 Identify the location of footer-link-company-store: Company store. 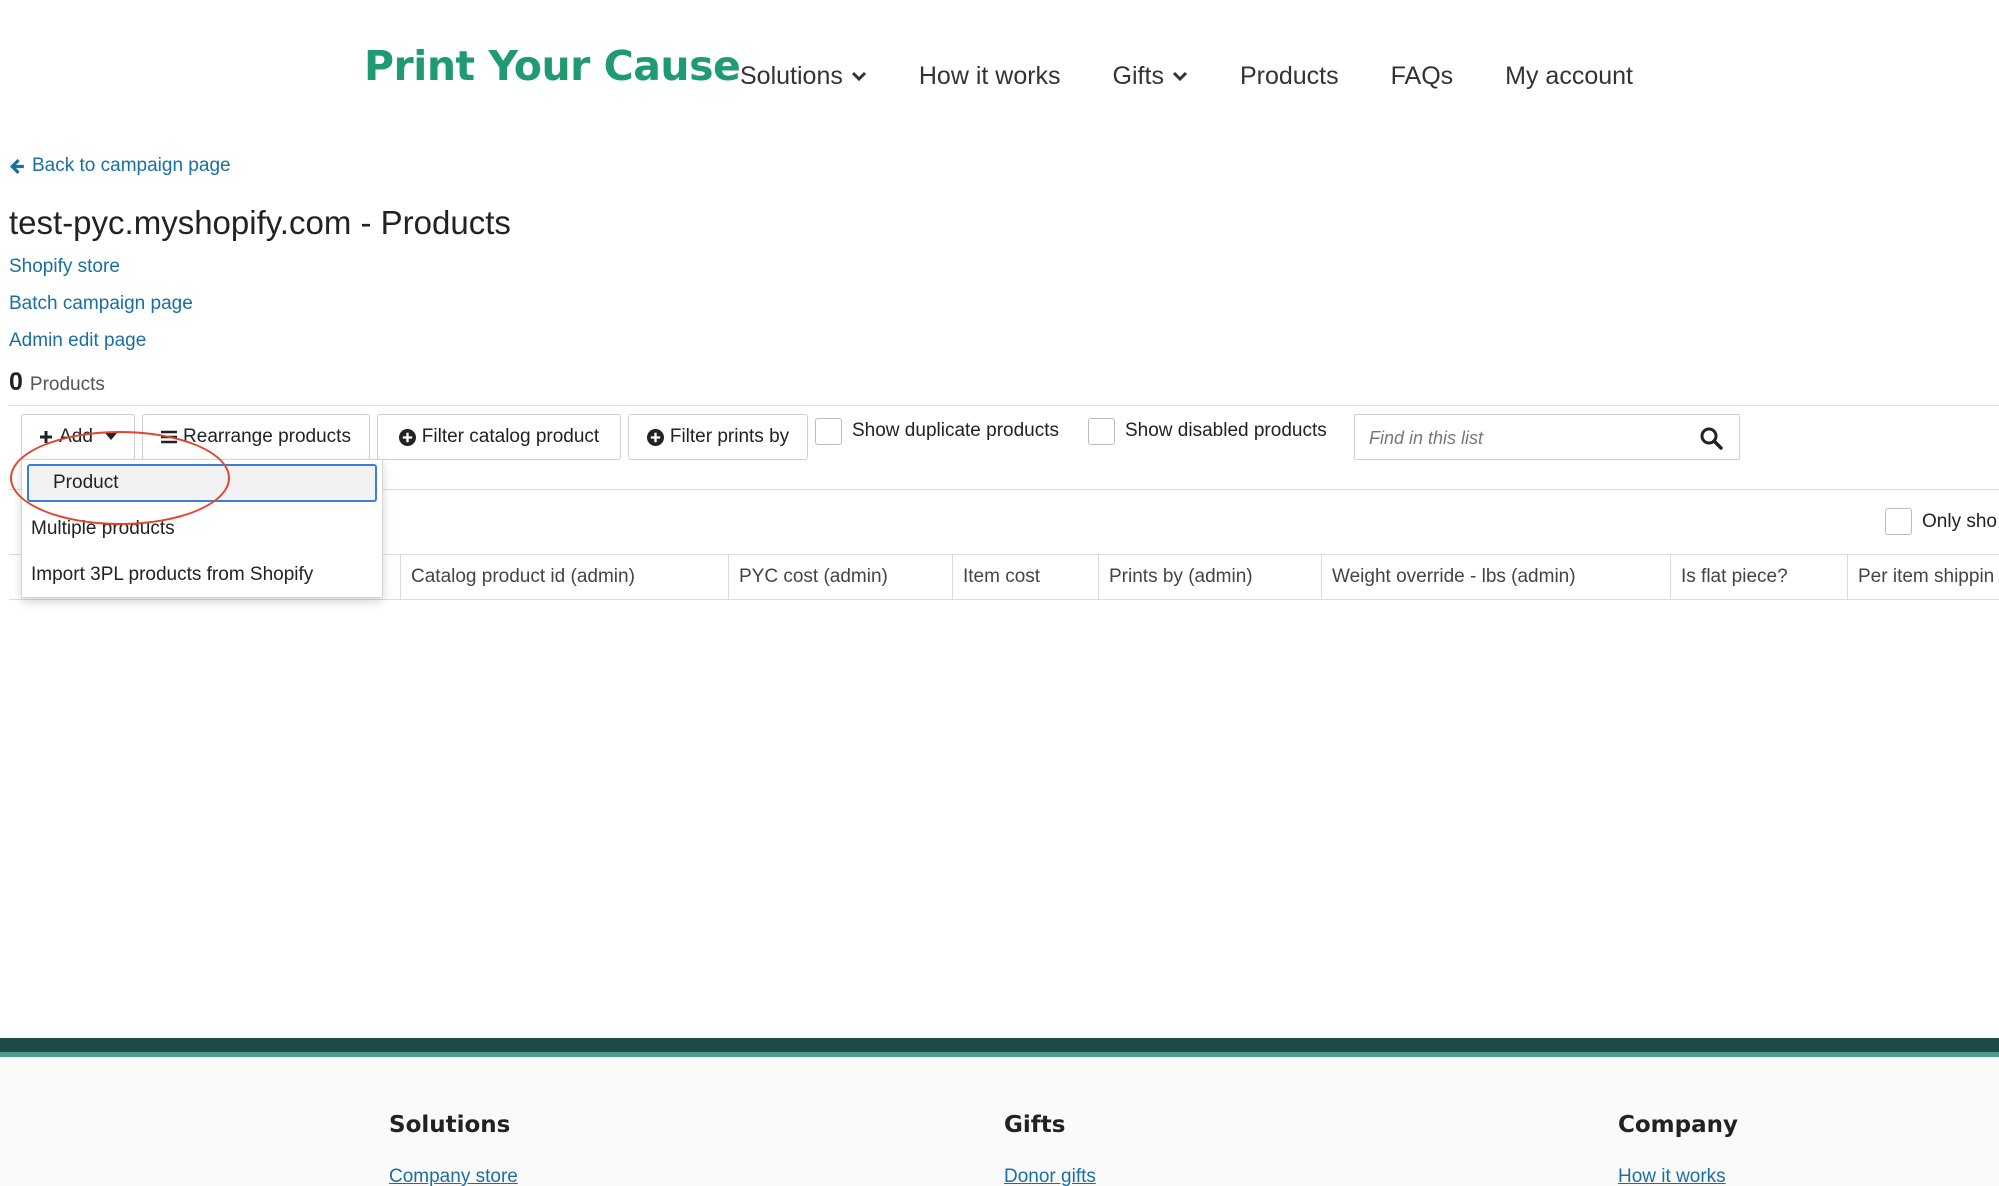
(453, 1176).